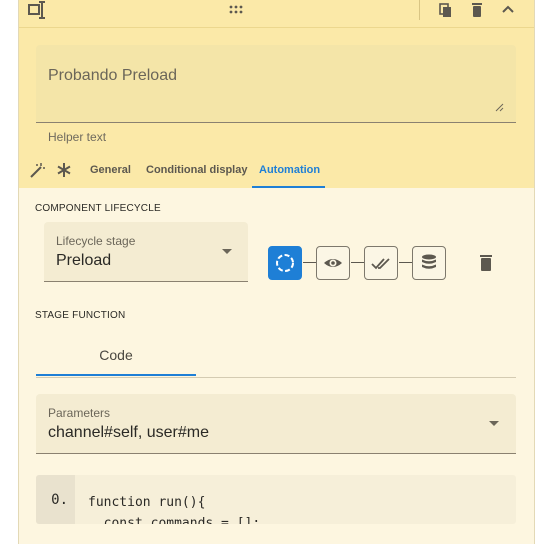 Image resolution: width=553 pixels, height=544 pixels. Describe the element at coordinates (446, 10) in the screenshot. I see `copy-icon` at that location.